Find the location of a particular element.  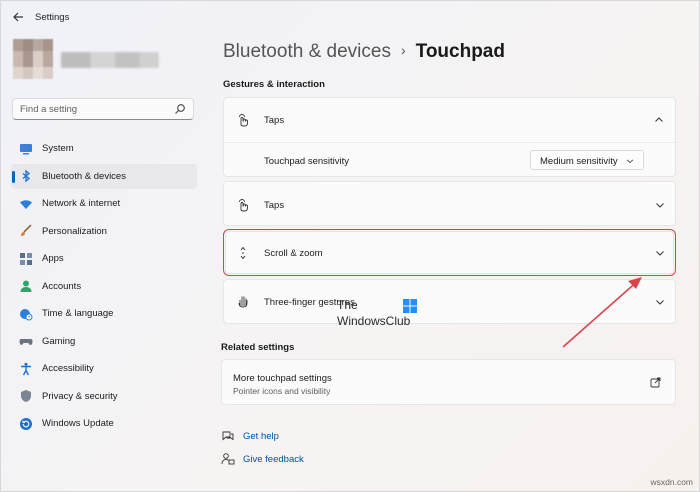

divider is located at coordinates (449, 142).